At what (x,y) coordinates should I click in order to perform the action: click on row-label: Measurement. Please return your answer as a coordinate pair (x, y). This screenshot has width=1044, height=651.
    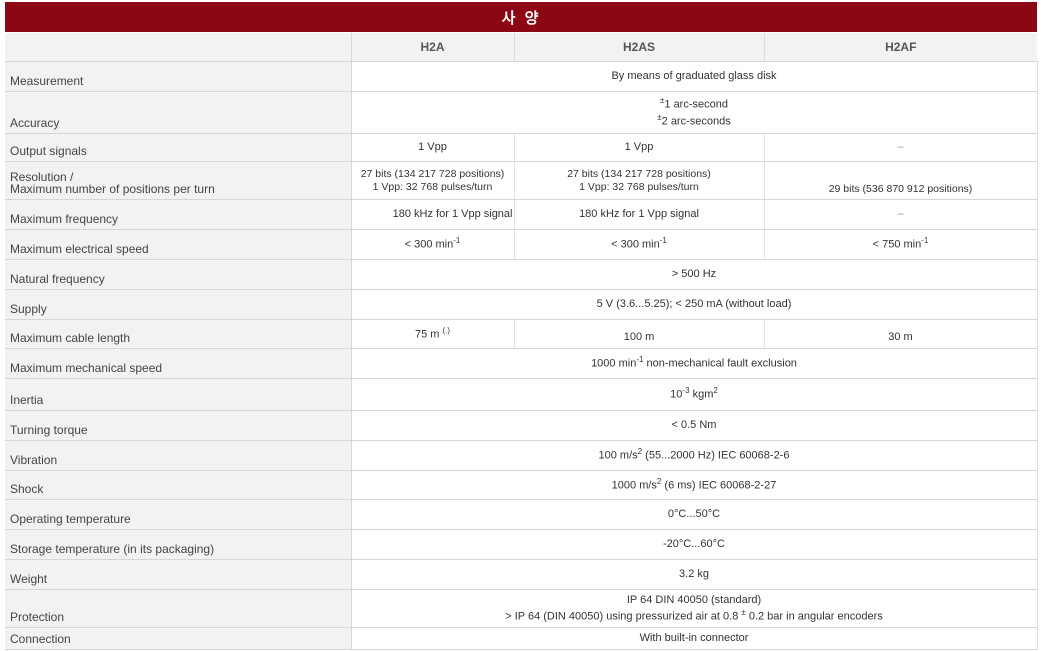
    Looking at the image, I should click on (178, 76).